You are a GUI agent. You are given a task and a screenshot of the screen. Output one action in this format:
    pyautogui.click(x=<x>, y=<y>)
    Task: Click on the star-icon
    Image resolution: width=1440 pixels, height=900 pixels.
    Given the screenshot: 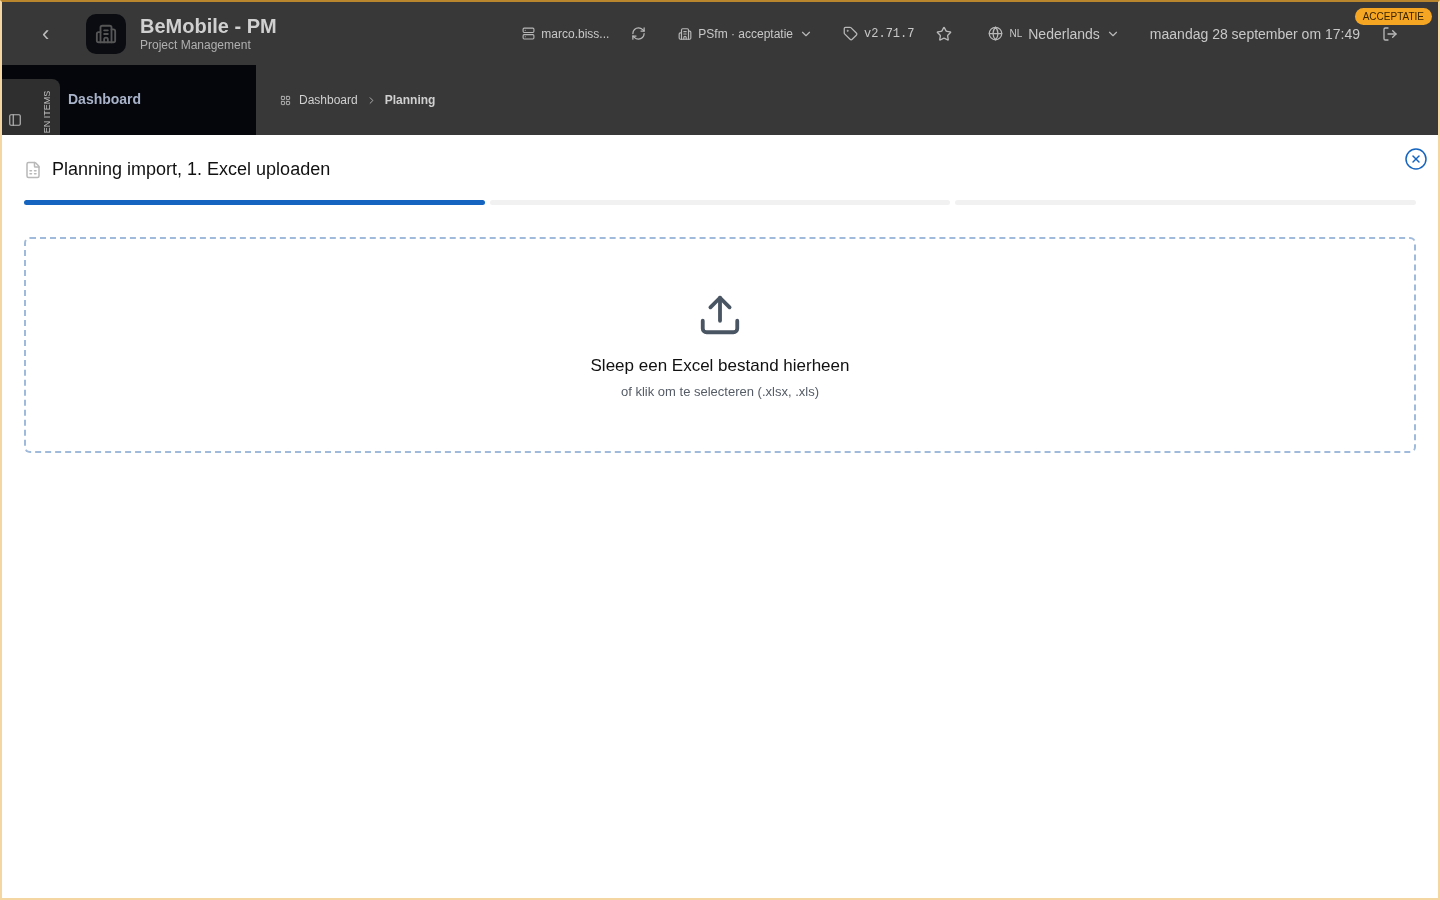 What is the action you would take?
    pyautogui.click(x=944, y=33)
    